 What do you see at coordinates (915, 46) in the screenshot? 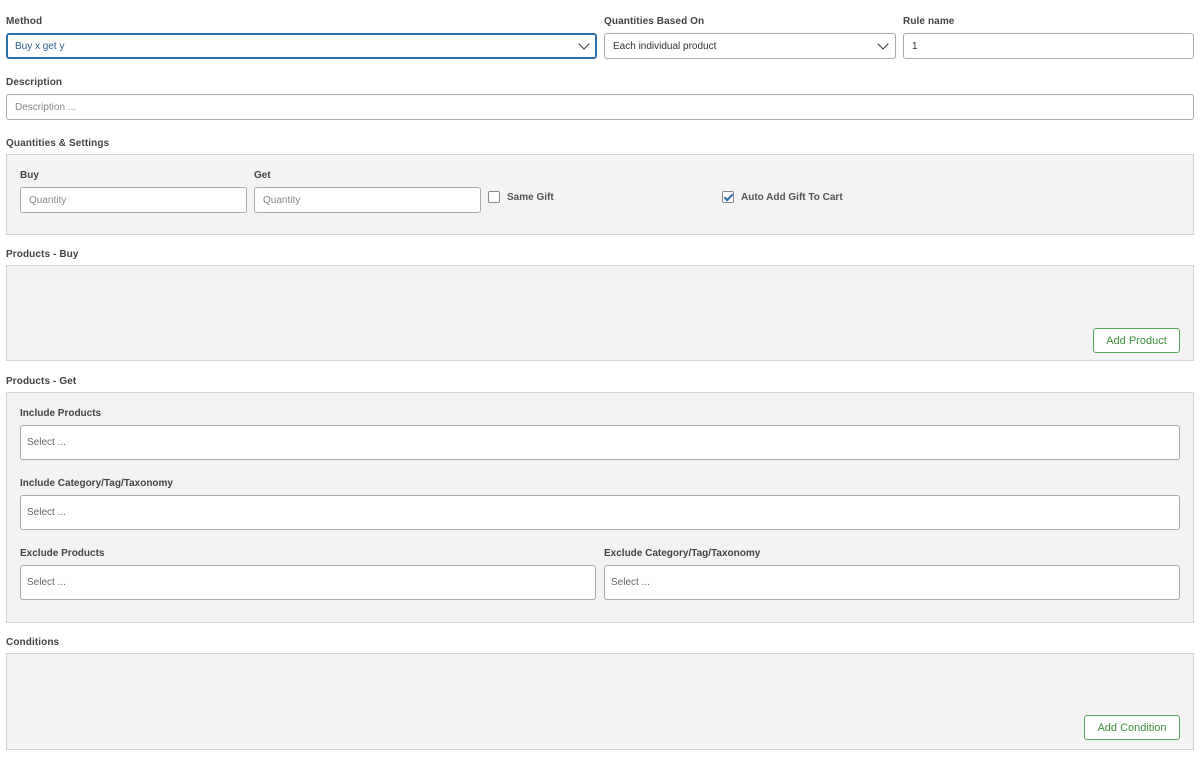
I see `rule-name-value: 1` at bounding box center [915, 46].